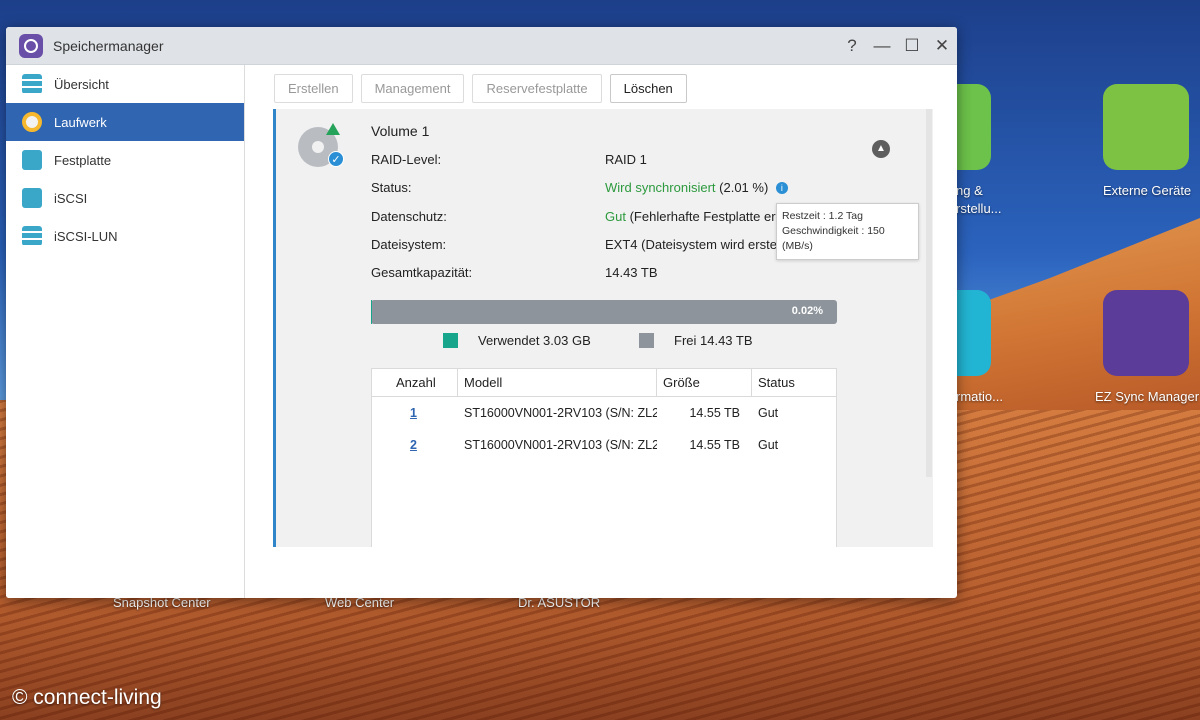 The height and width of the screenshot is (720, 1200). Describe the element at coordinates (125, 198) in the screenshot. I see `sidebar-item-iscsi: iSCSI` at that location.